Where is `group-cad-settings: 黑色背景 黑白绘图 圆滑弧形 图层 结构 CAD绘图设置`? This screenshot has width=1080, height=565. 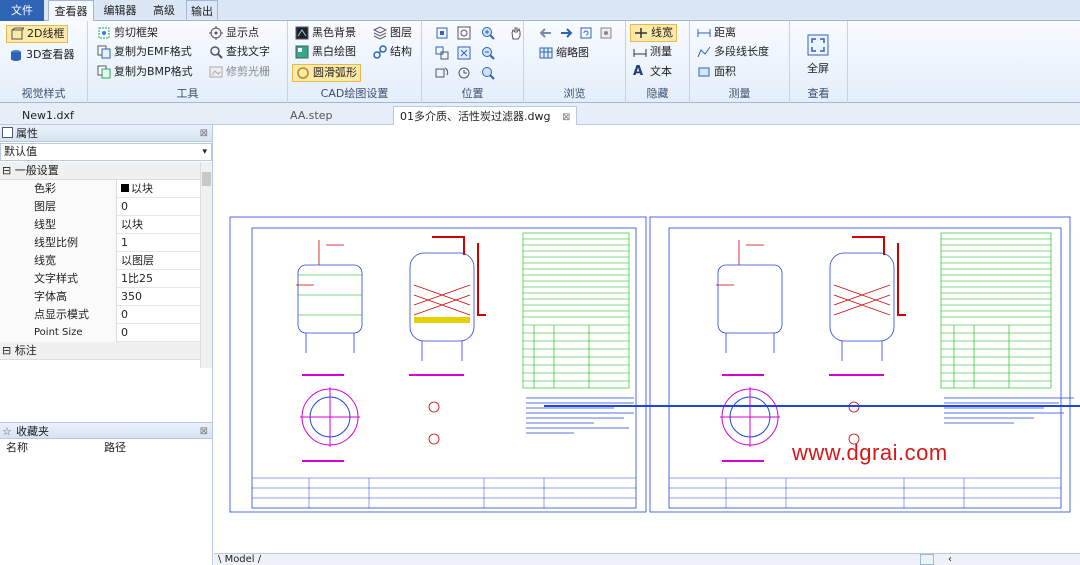 group-cad-settings: 黑色背景 黑白绘图 圆滑弧形 图层 结构 CAD绘图设置 is located at coordinates (355, 62).